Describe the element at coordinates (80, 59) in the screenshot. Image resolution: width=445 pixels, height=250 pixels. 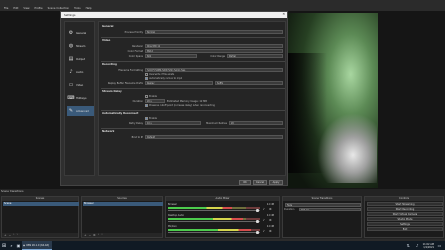
I see `nav-item-output: ▤ Output` at that location.